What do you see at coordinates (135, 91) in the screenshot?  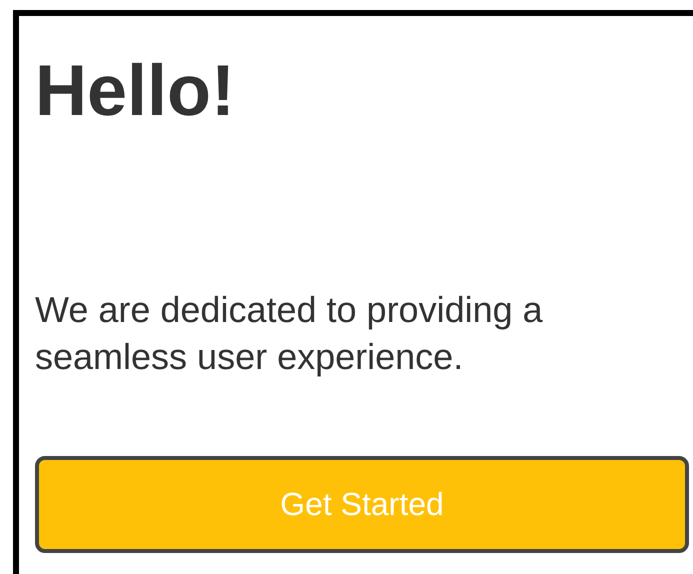 I see `greeting-heading: Hello!` at bounding box center [135, 91].